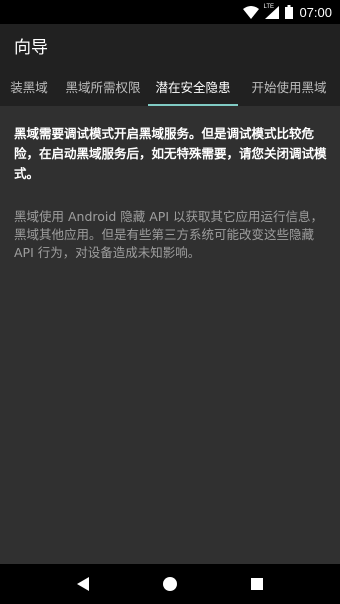 The width and height of the screenshot is (340, 604). I want to click on page-title: 向导, so click(31, 47).